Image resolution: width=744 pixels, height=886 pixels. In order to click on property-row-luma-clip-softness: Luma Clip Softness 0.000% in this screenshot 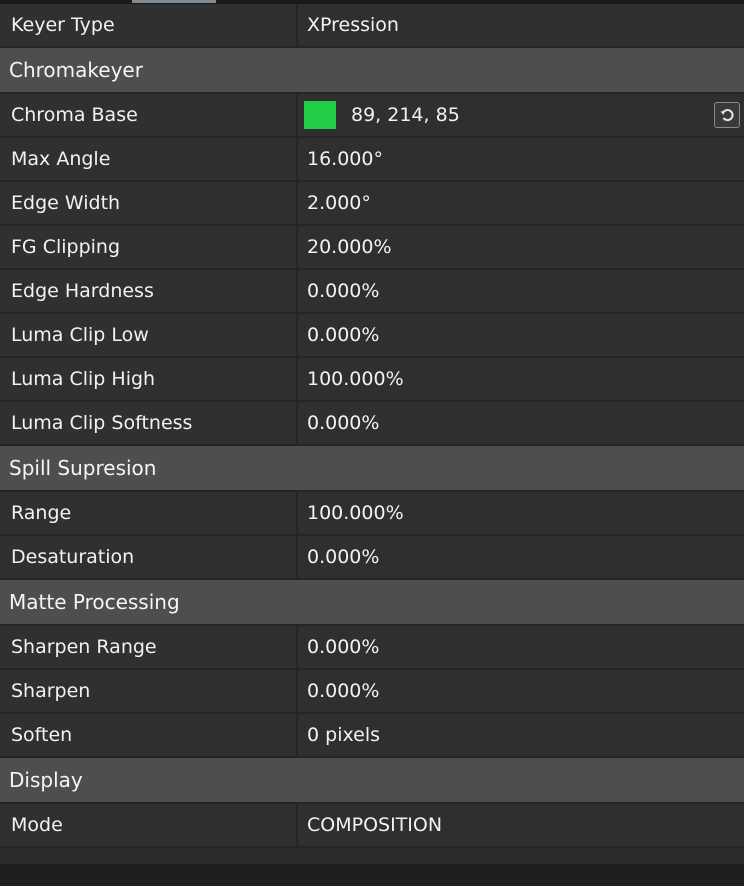, I will do `click(372, 424)`.